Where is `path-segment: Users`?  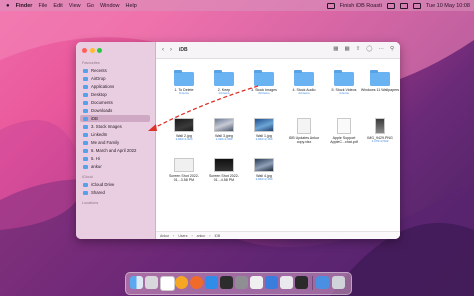 path-segment: Users is located at coordinates (182, 236).